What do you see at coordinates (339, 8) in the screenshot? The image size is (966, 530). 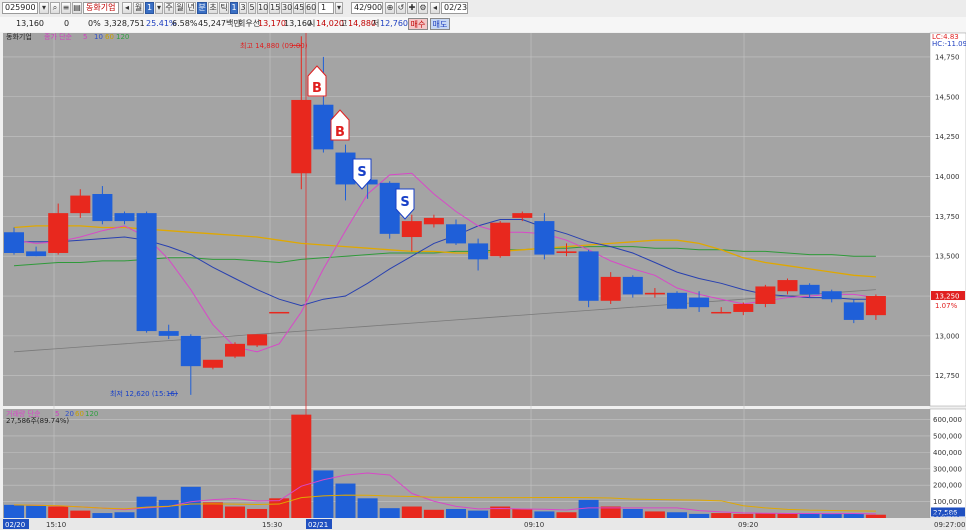 I see `count-dropdown-icon: ▾` at bounding box center [339, 8].